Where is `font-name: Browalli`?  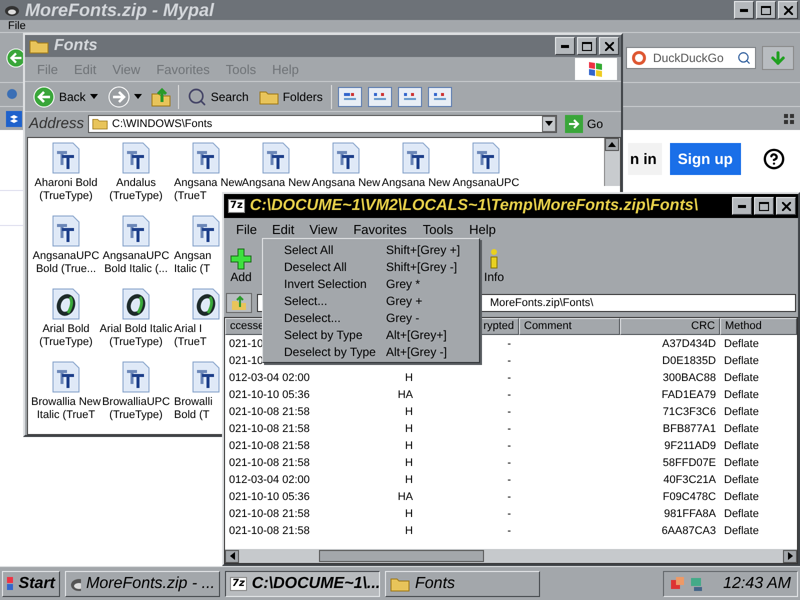
font-name: Browalli is located at coordinates (193, 402).